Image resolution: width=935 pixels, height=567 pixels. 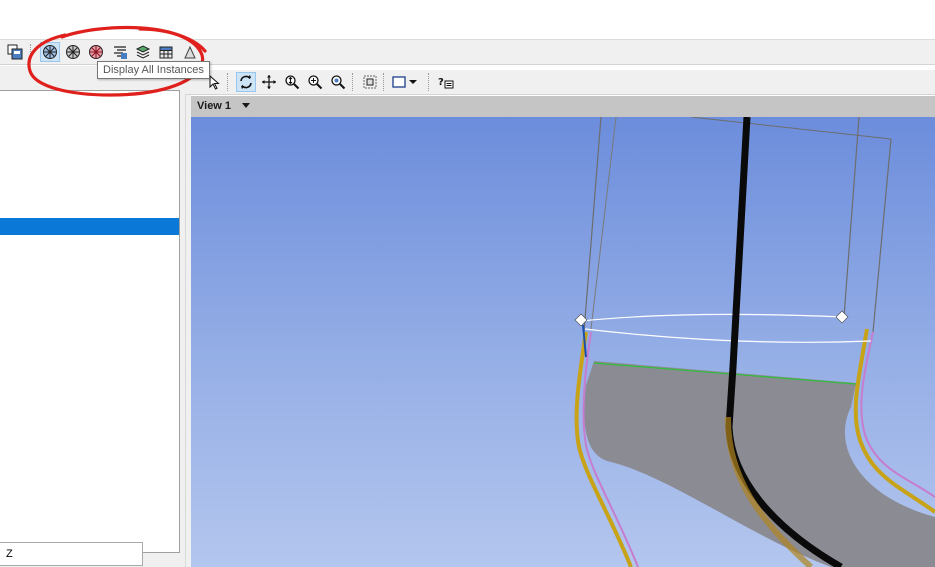 What do you see at coordinates (842, 317) in the screenshot?
I see `control-point-right` at bounding box center [842, 317].